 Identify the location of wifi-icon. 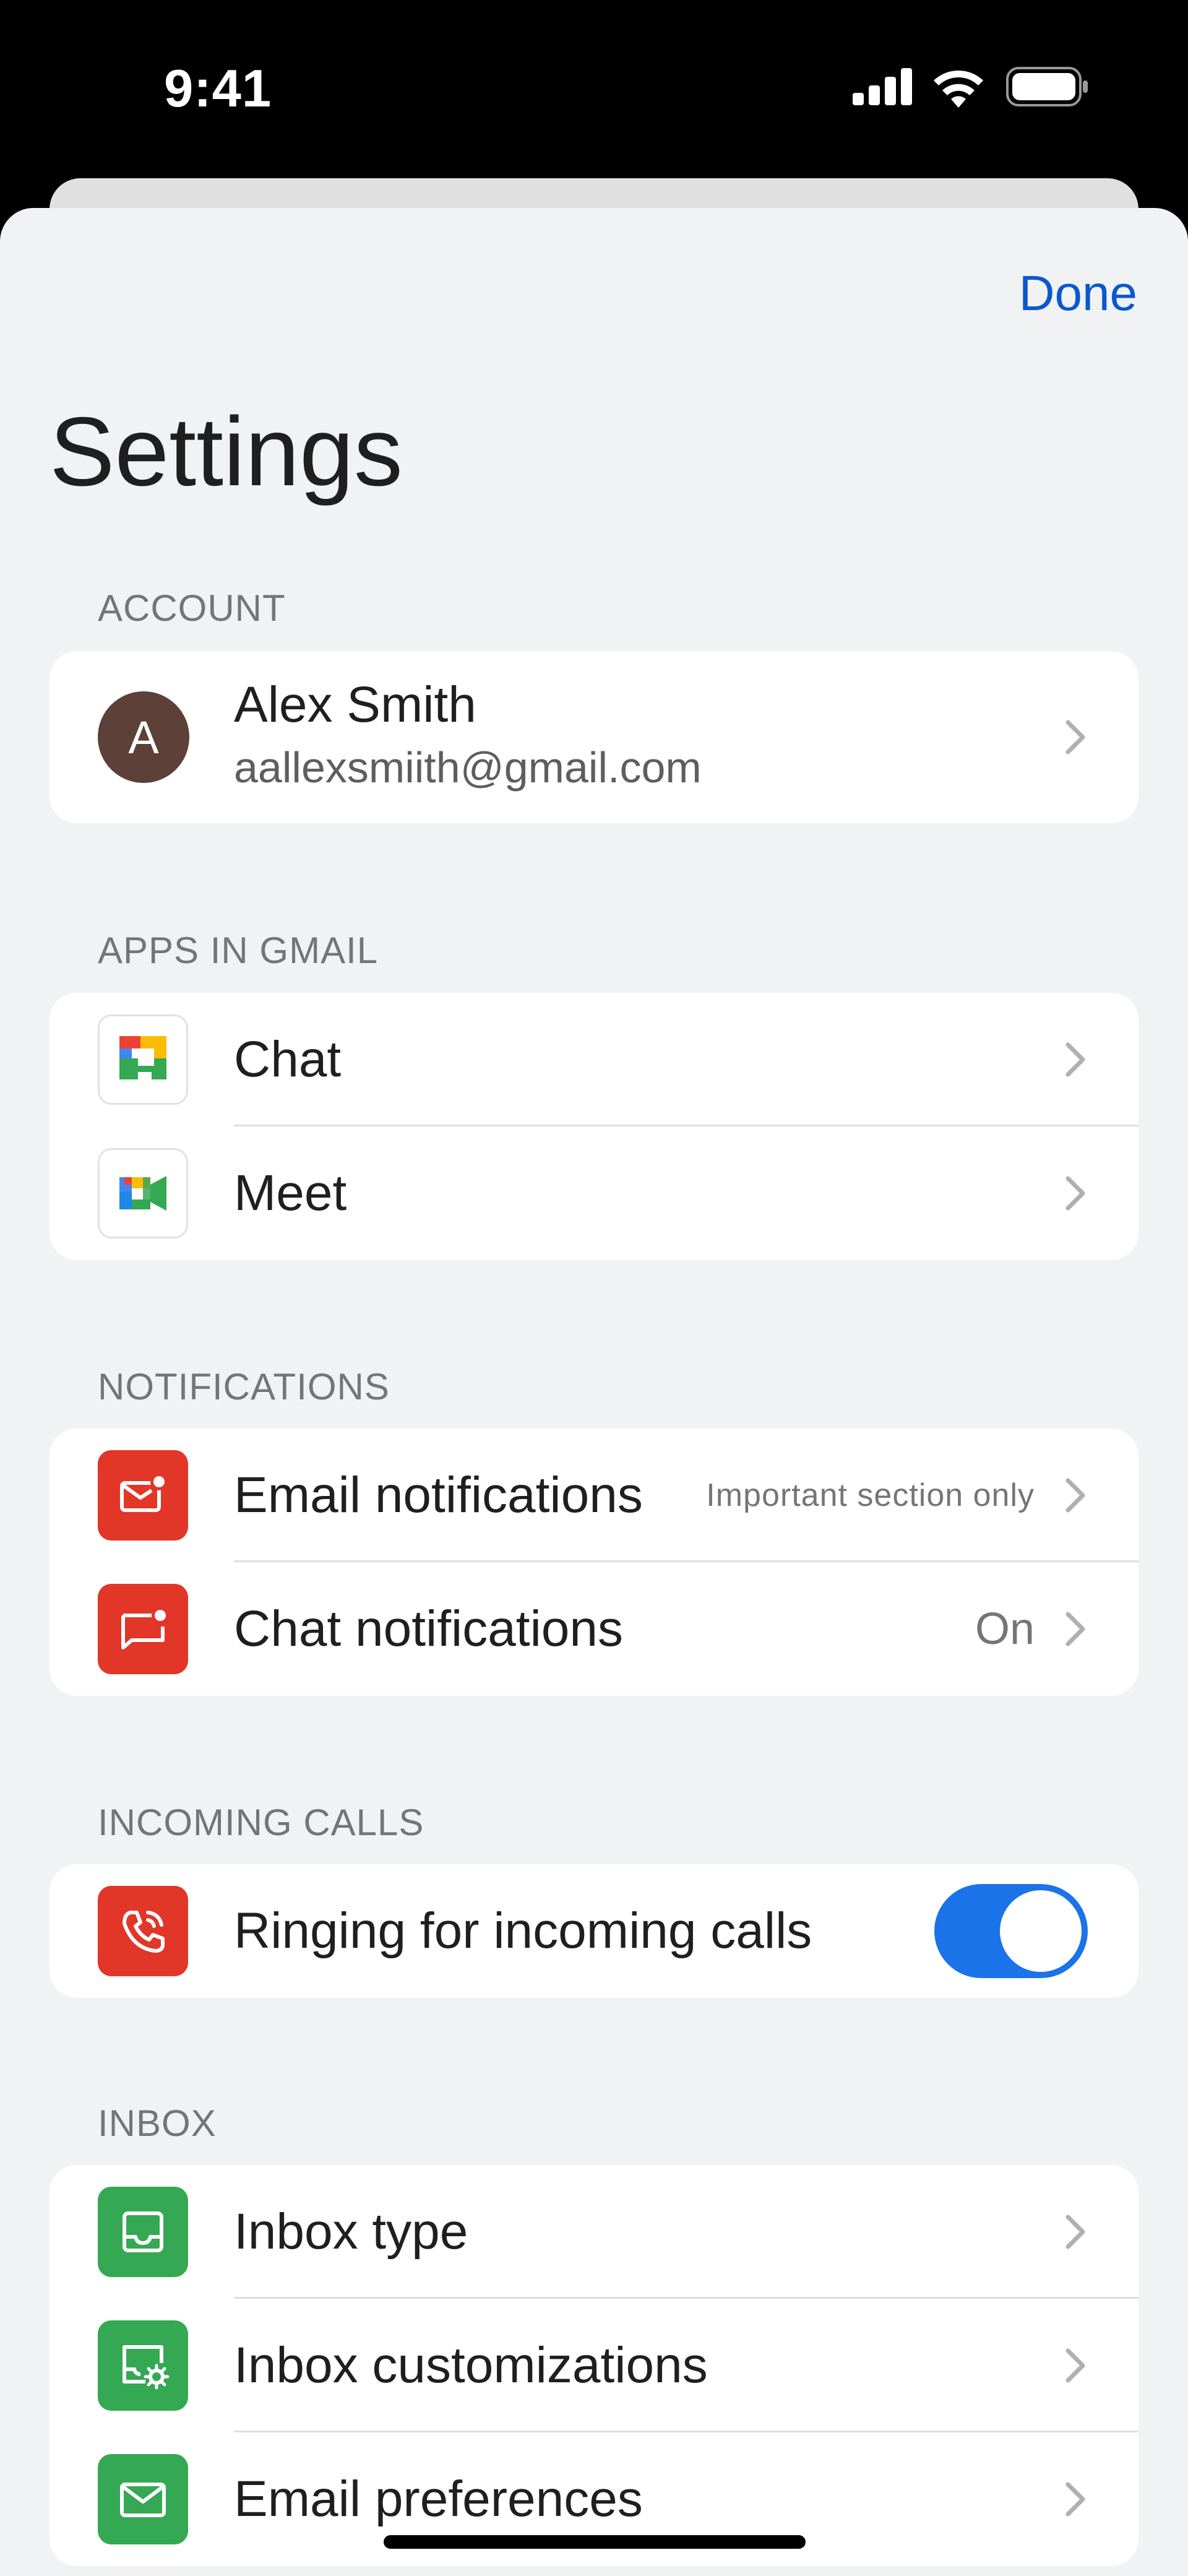
(958, 89).